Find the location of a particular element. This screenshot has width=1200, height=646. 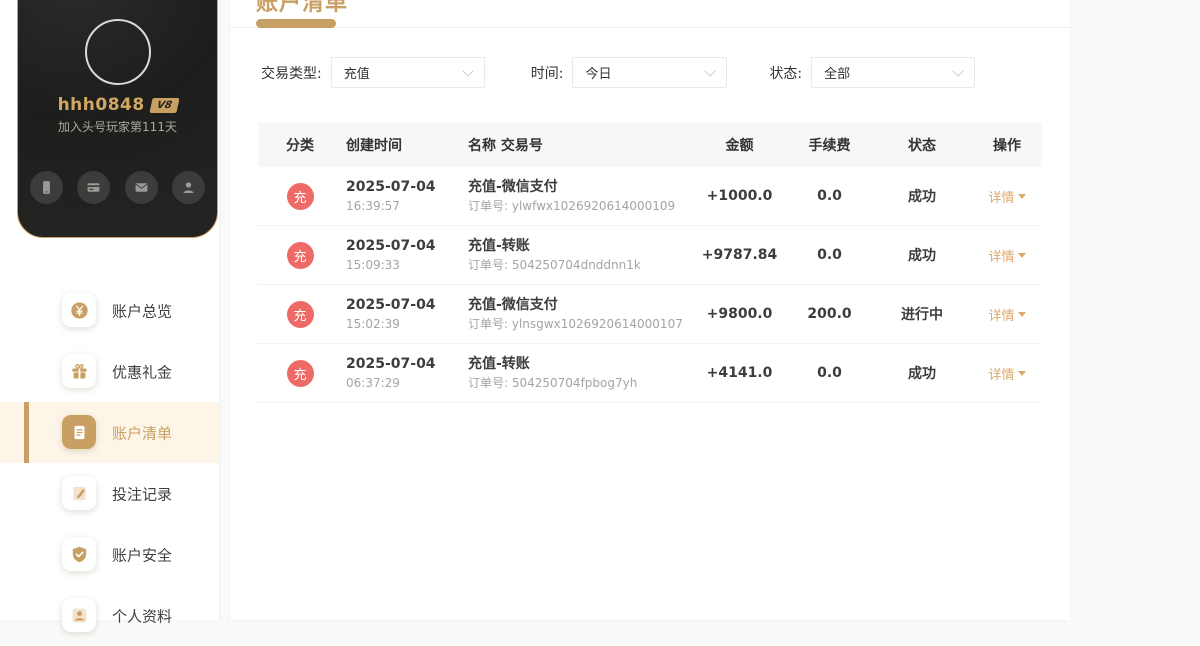

filter-group: 时间: 今日 is located at coordinates (629, 72).